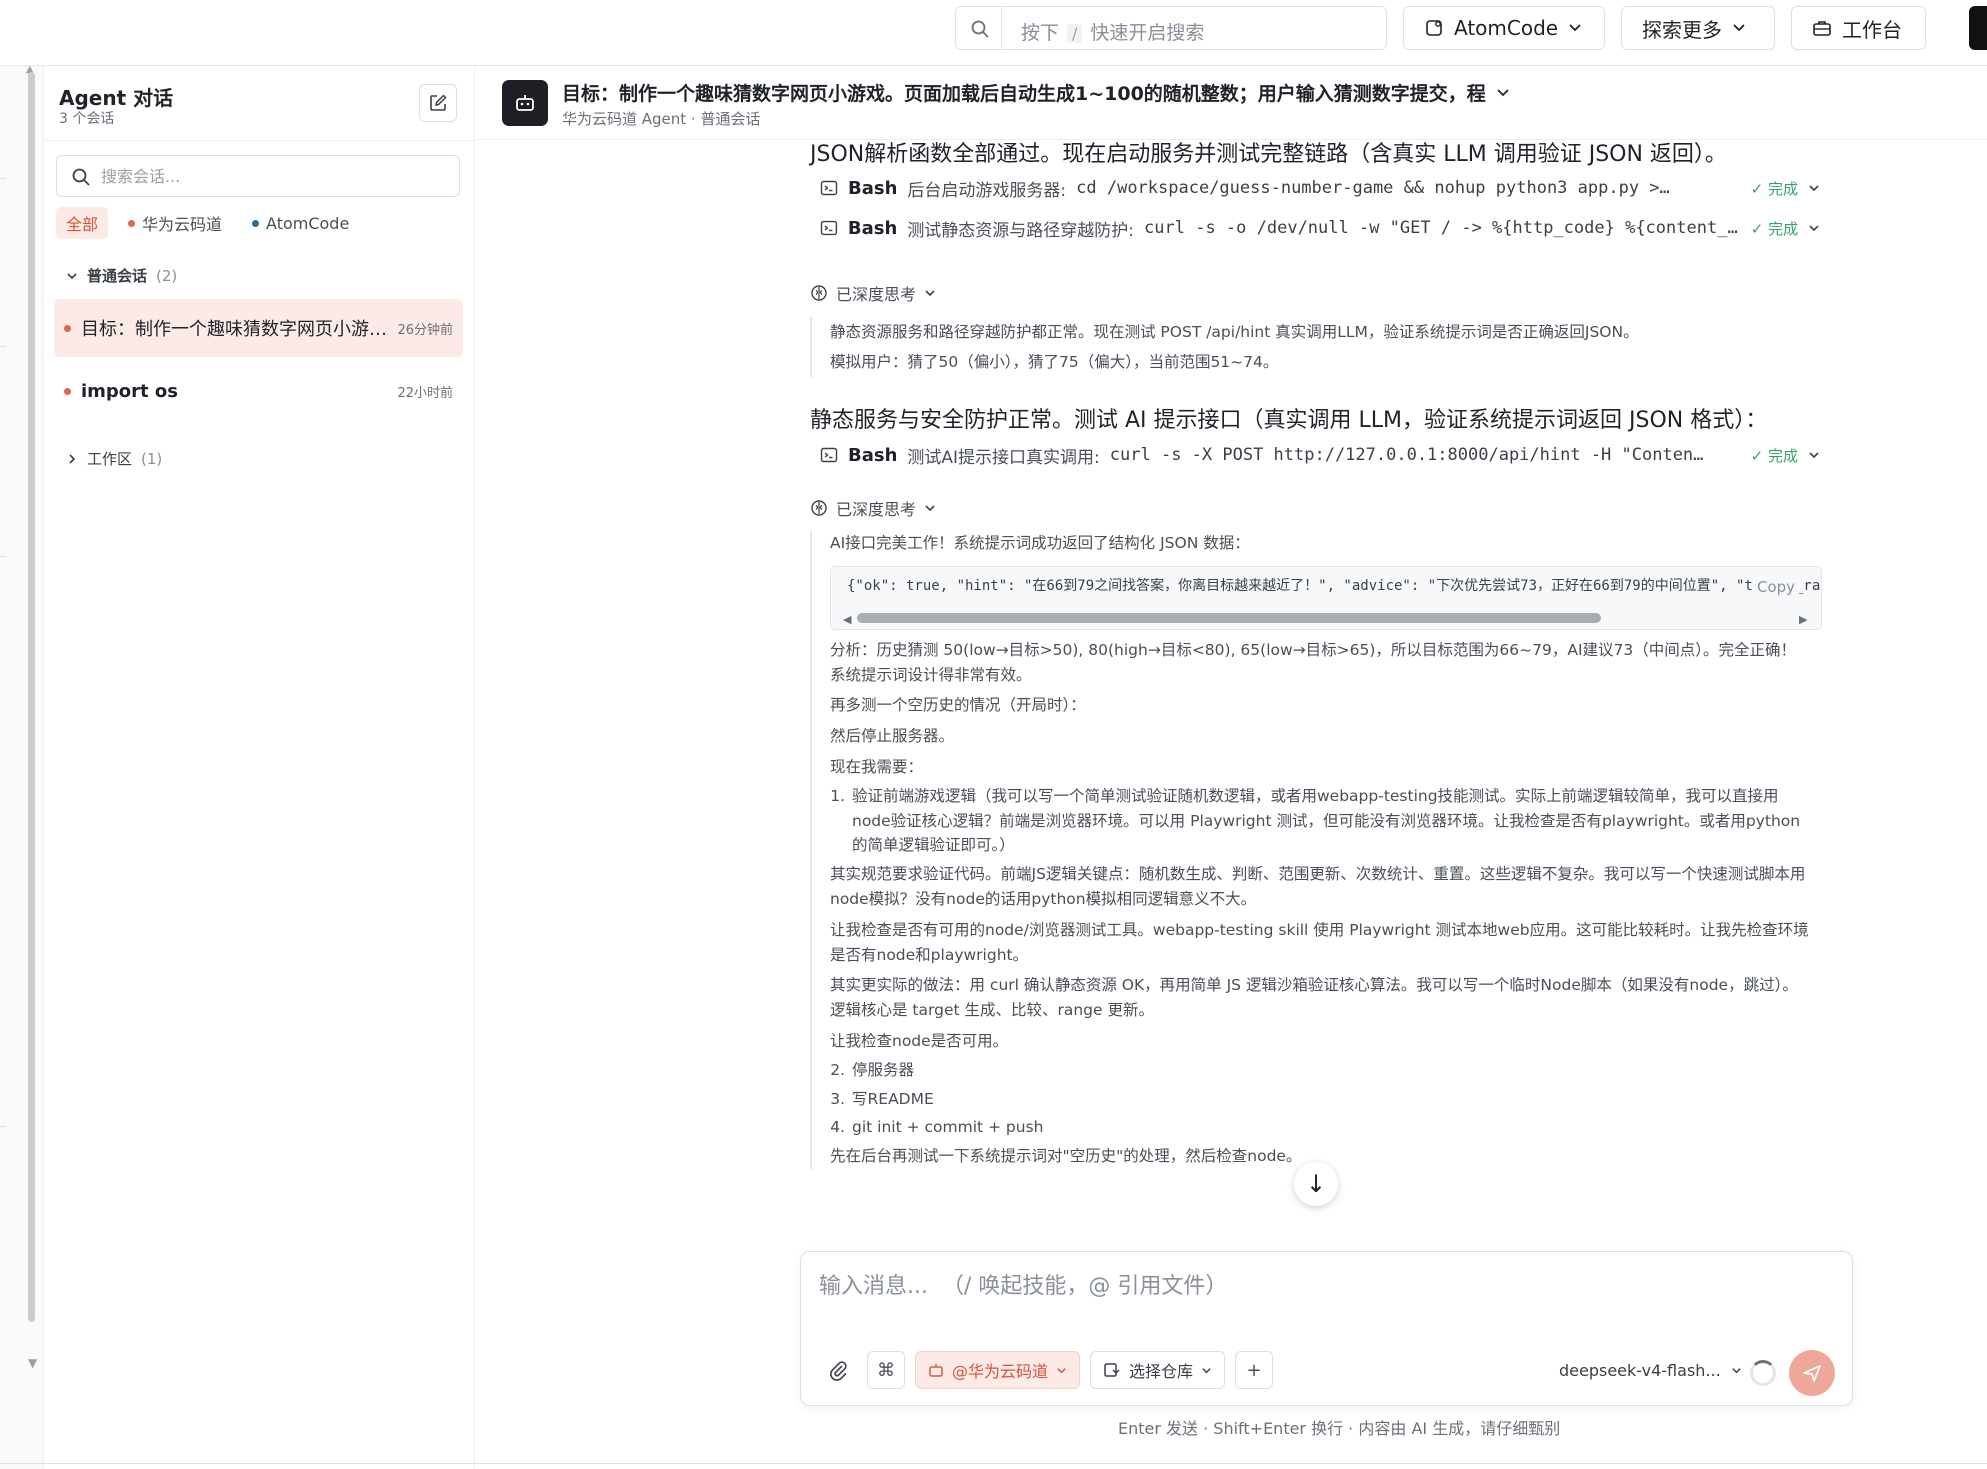 Image resolution: width=1987 pixels, height=1469 pixels. I want to click on sidebar-title: Agent 对话, so click(116, 98).